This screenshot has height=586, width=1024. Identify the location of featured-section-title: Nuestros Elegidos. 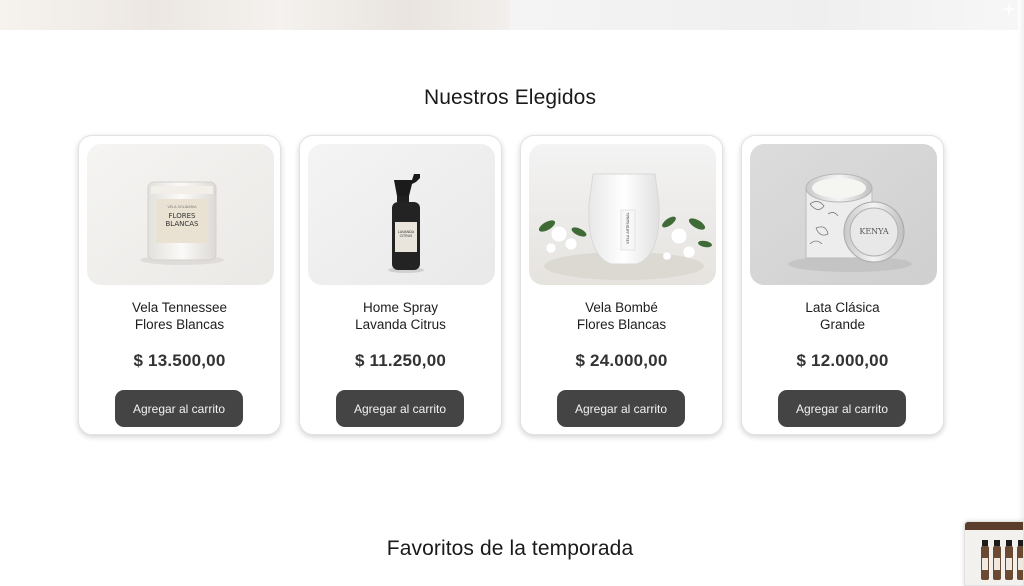
(510, 97).